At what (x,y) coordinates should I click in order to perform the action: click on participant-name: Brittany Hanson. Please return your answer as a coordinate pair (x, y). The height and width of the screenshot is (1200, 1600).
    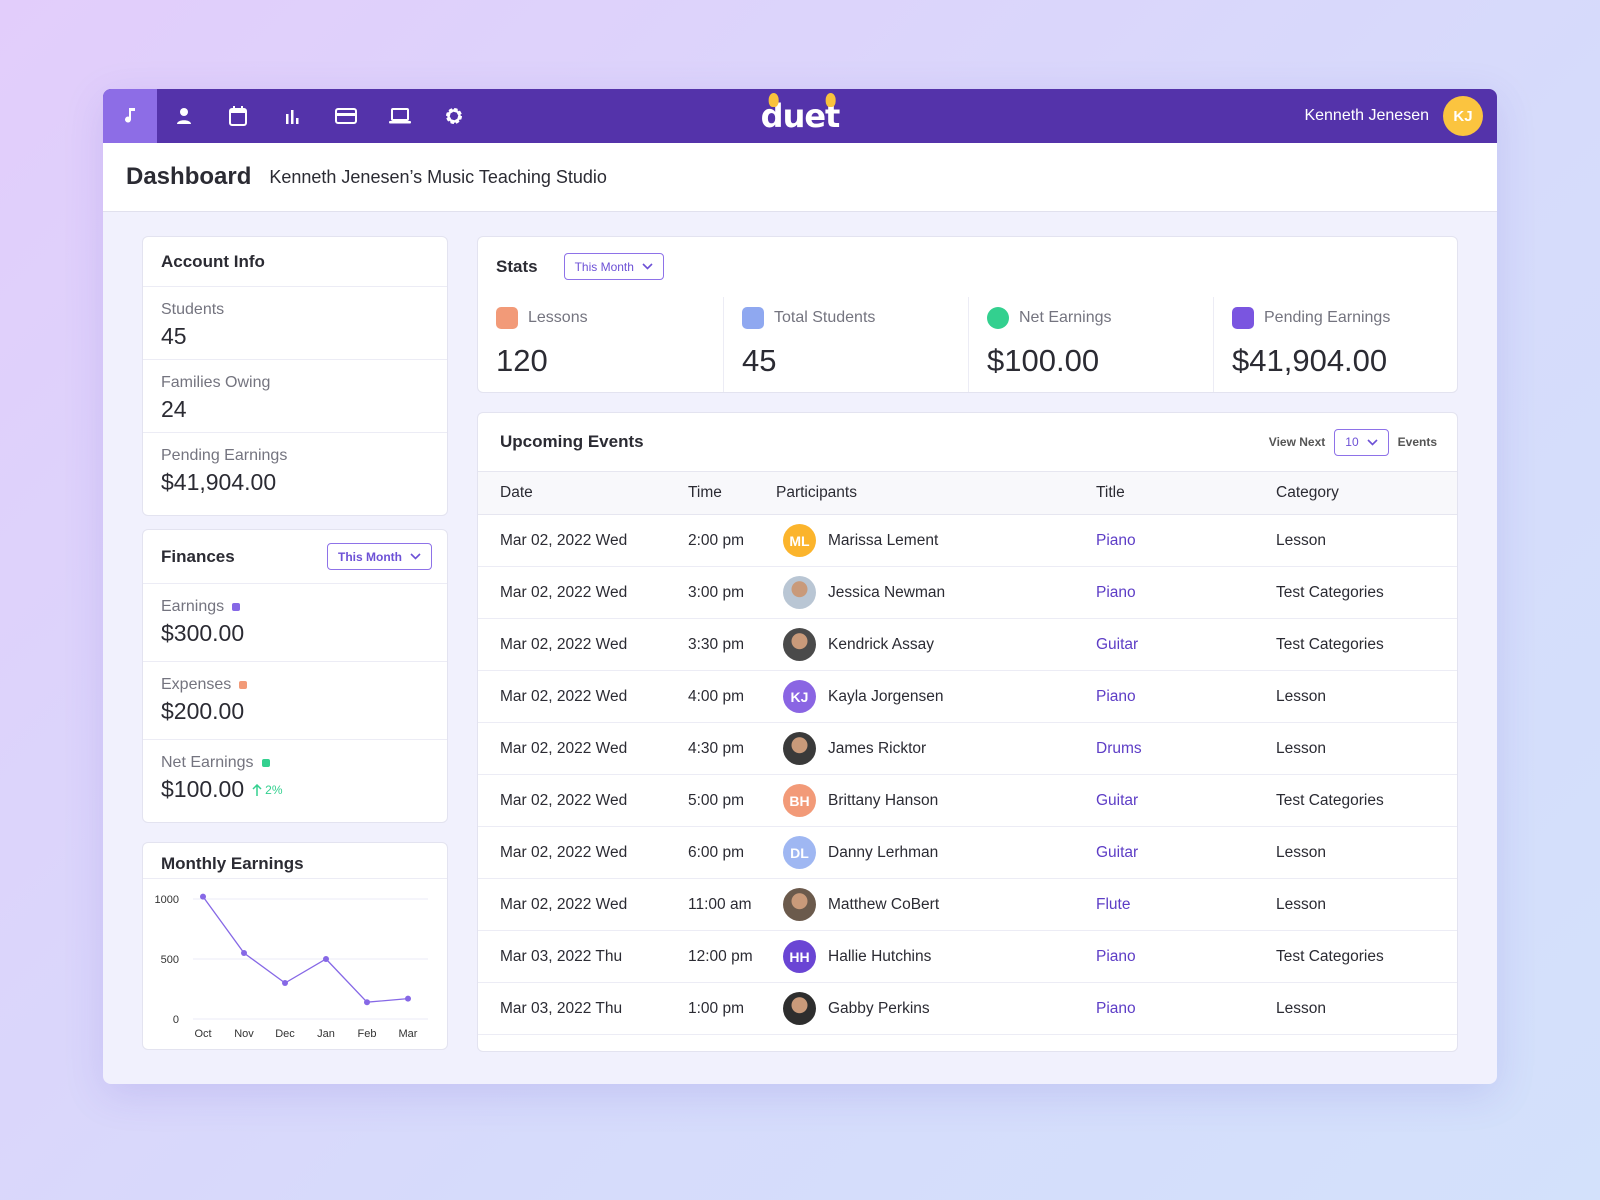
    Looking at the image, I should click on (883, 801).